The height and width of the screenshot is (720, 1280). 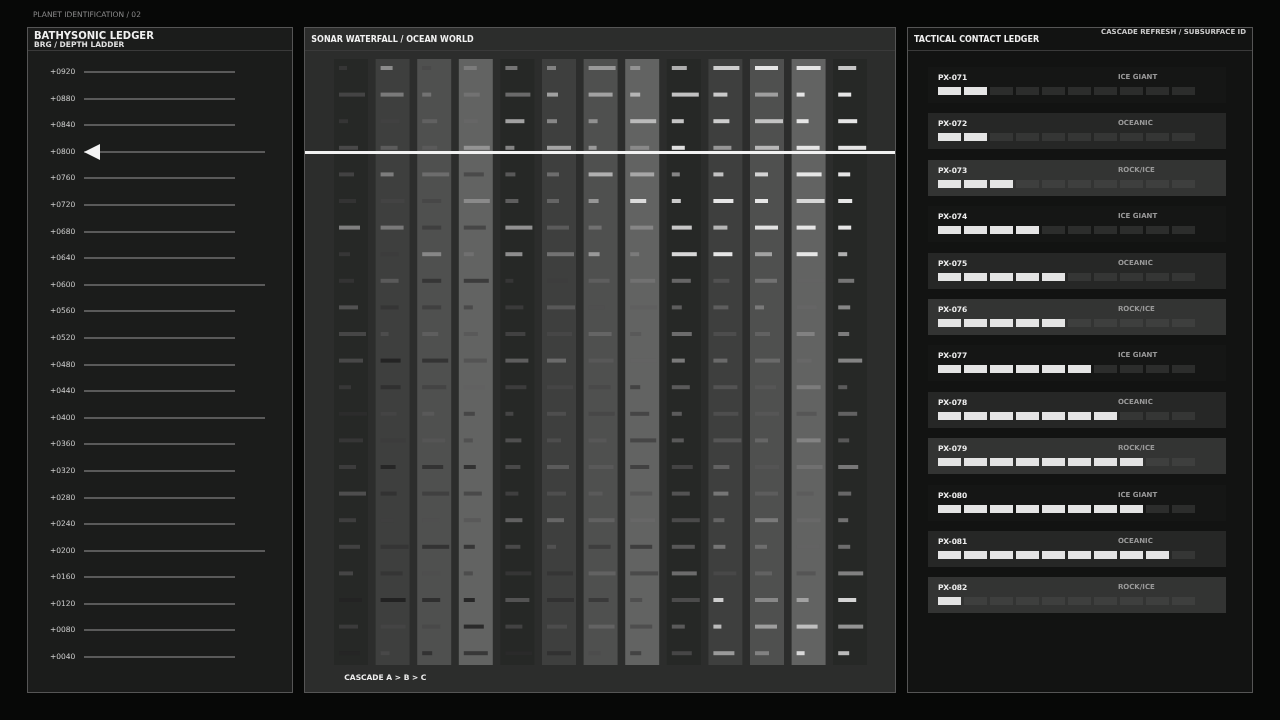 I want to click on panel-title: TACTICAL CONTACT LEDGER, so click(x=977, y=39).